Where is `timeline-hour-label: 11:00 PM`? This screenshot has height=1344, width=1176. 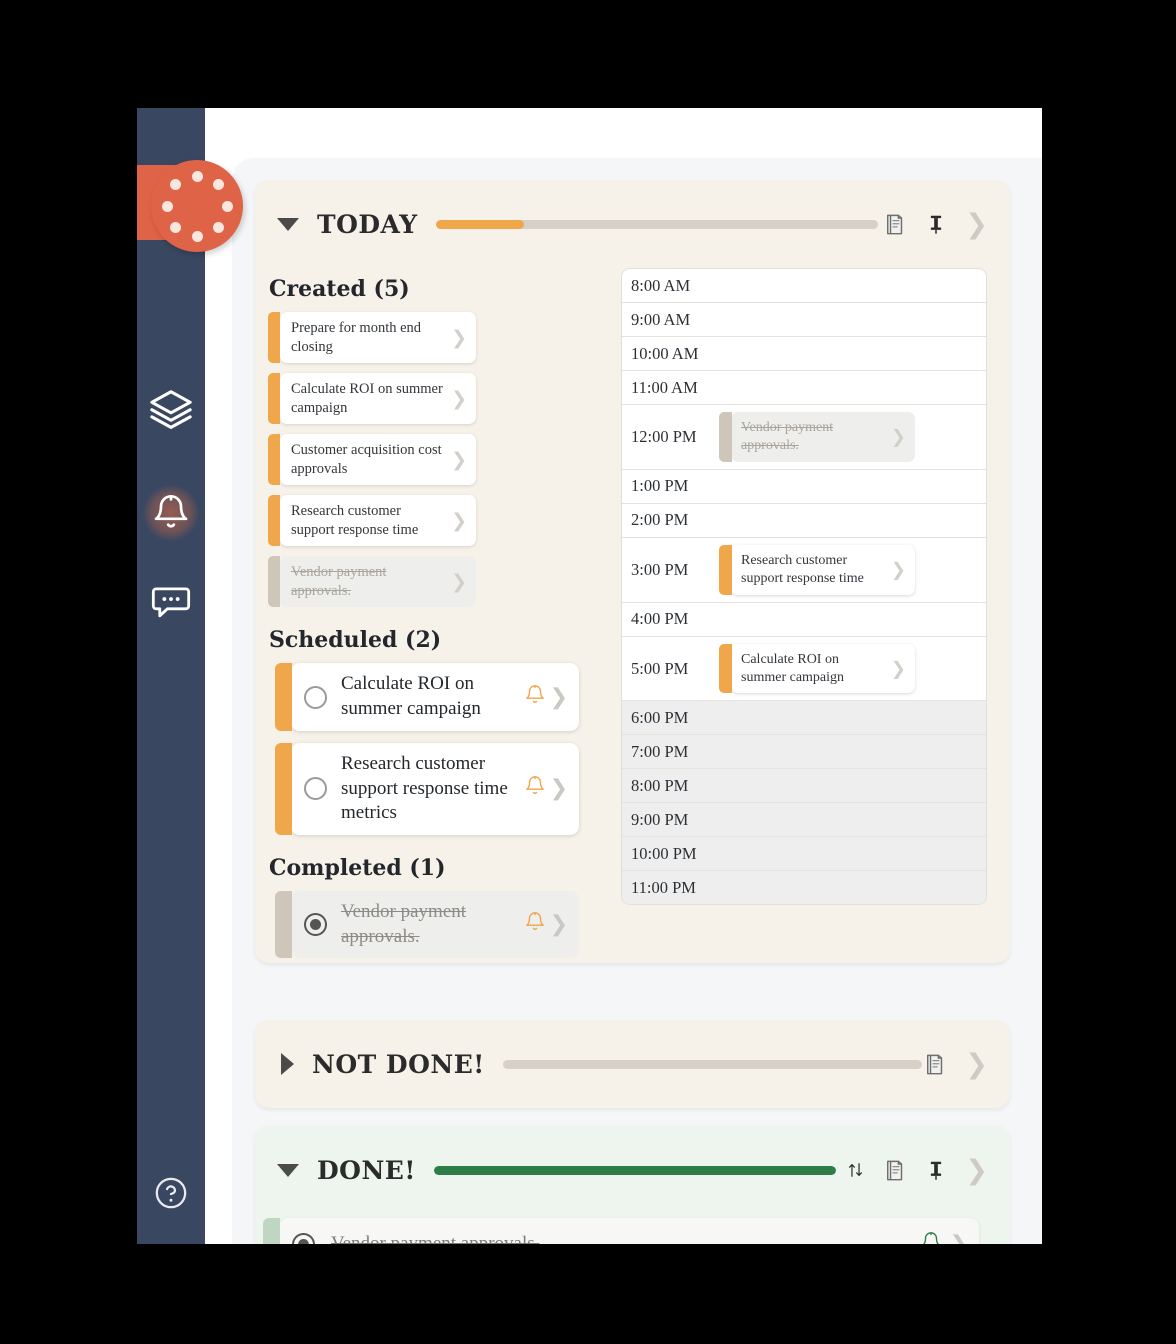 timeline-hour-label: 11:00 PM is located at coordinates (663, 887).